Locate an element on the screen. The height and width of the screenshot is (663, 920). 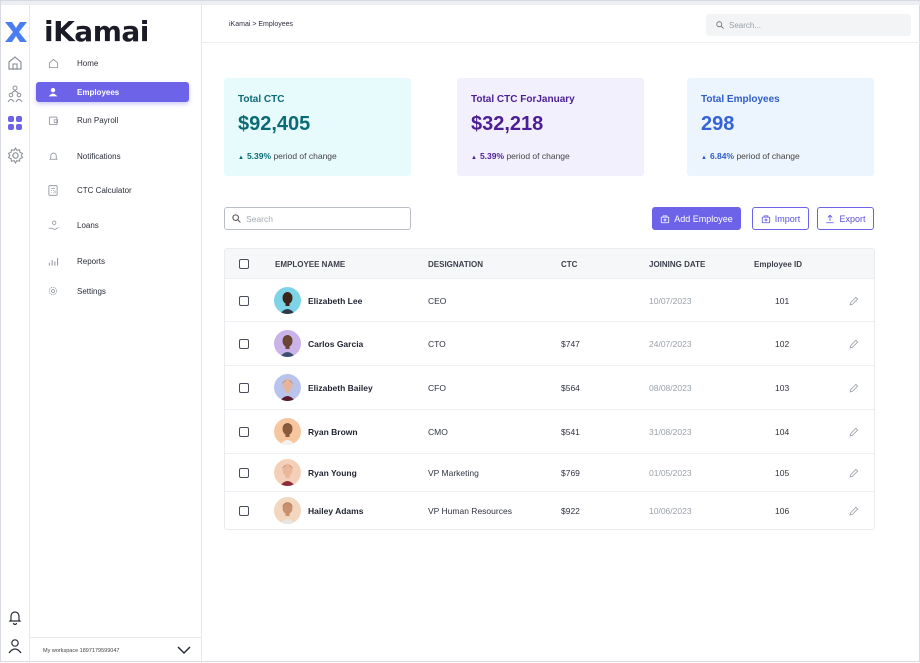
table-row: Ryan Young VP Marketing $769 01/05/2023 105 is located at coordinates (549, 473).